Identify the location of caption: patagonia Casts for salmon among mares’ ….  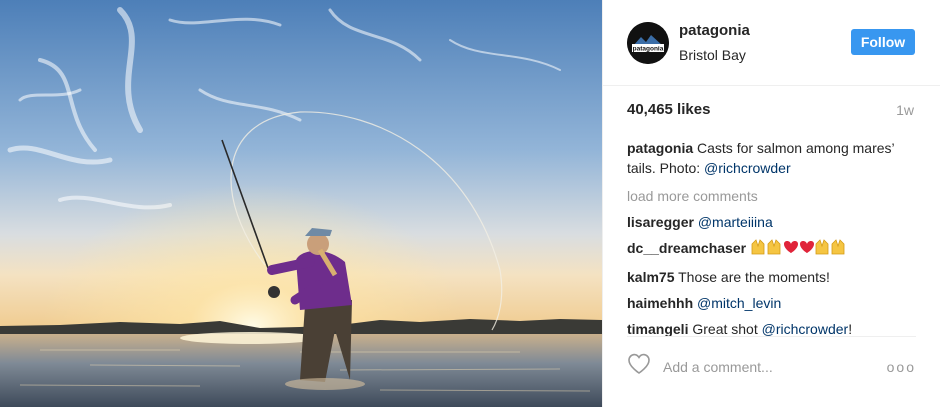
(772, 158).